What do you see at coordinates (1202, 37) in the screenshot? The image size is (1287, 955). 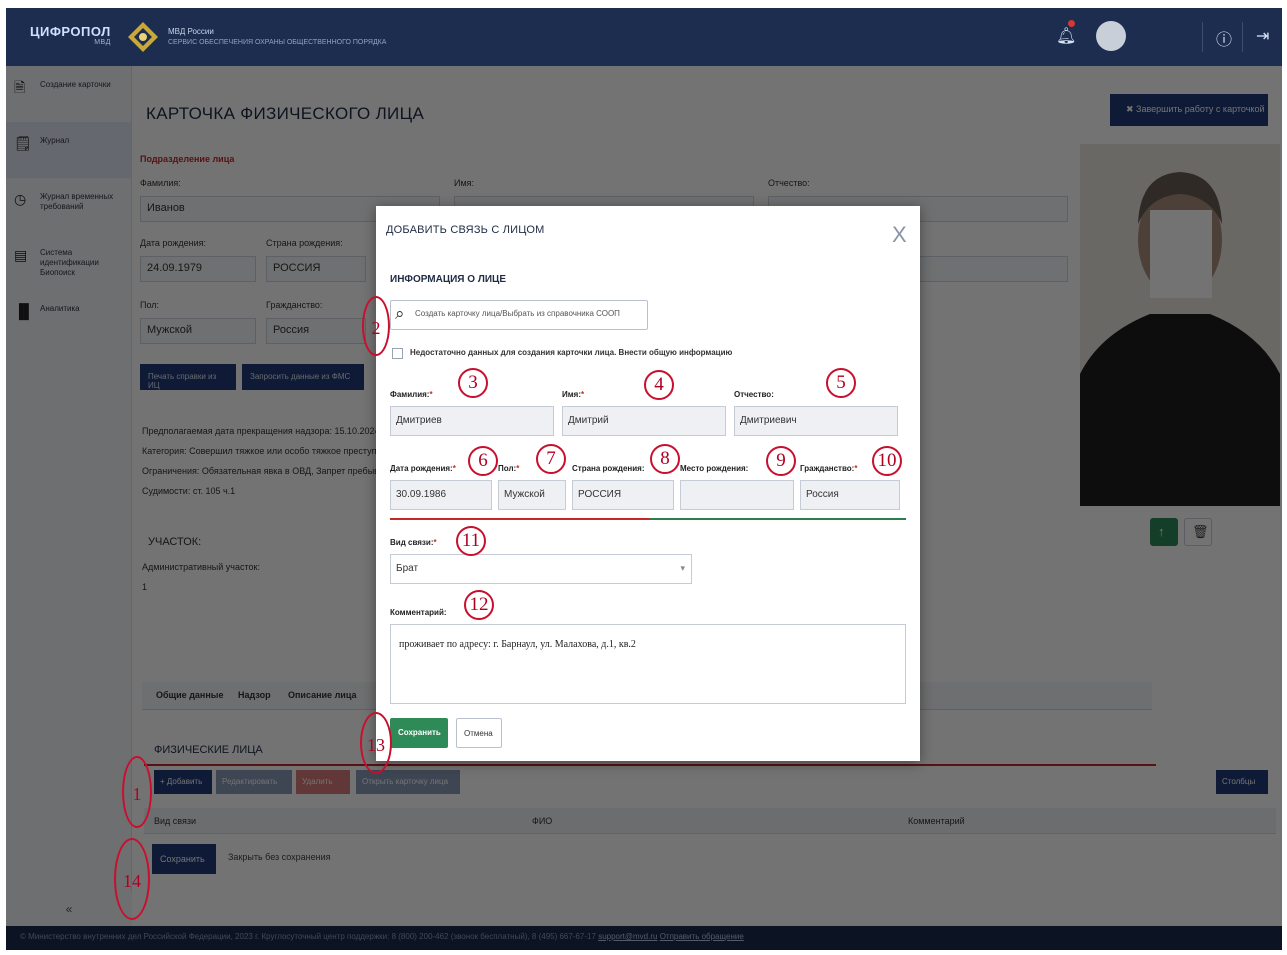 I see `header-divider` at bounding box center [1202, 37].